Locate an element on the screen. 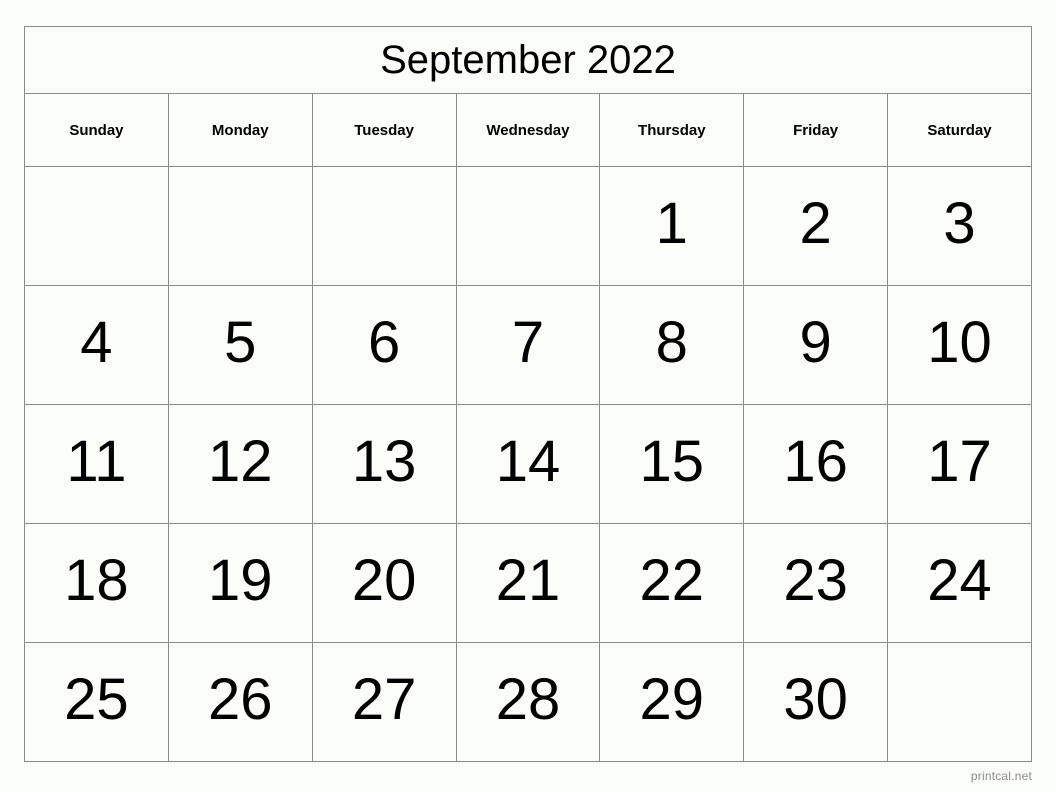 The width and height of the screenshot is (1056, 792). weekday-header-friday: Friday is located at coordinates (816, 130).